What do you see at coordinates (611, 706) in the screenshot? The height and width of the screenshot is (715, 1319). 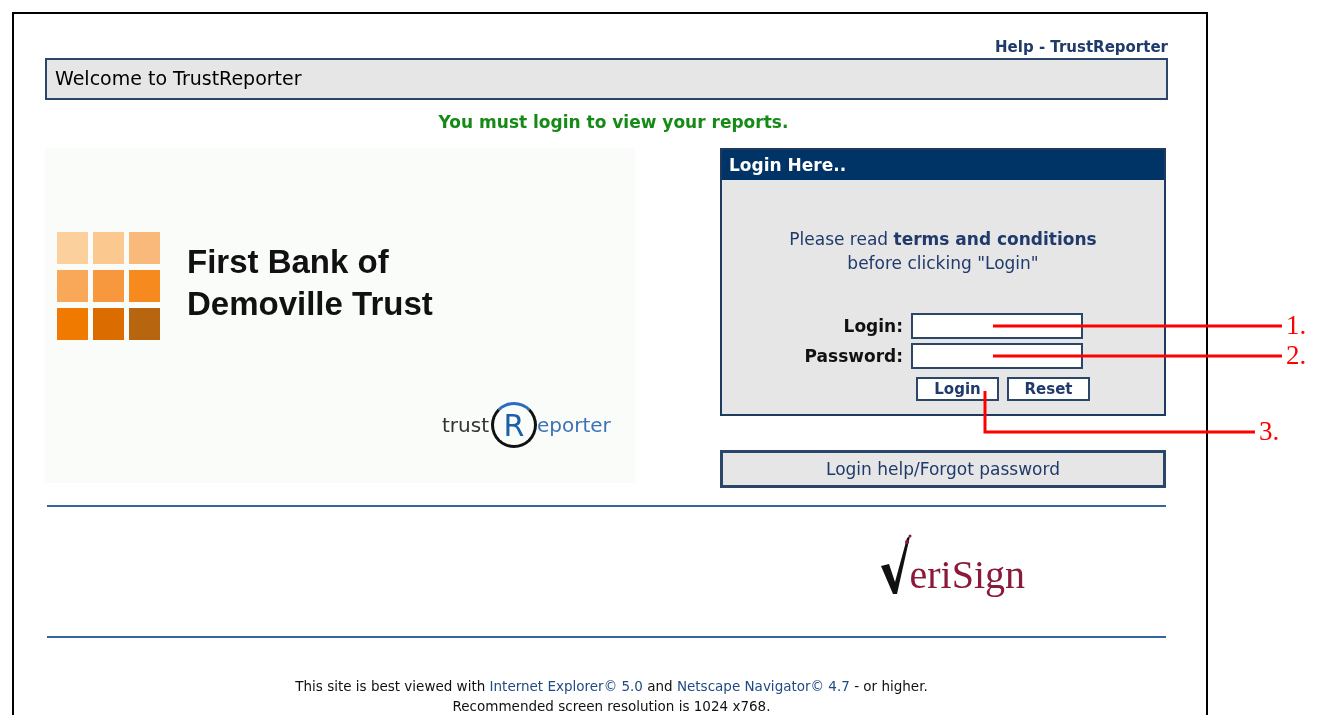 I see `resolution-note: Recommended screen resolution is 1024 x768.` at bounding box center [611, 706].